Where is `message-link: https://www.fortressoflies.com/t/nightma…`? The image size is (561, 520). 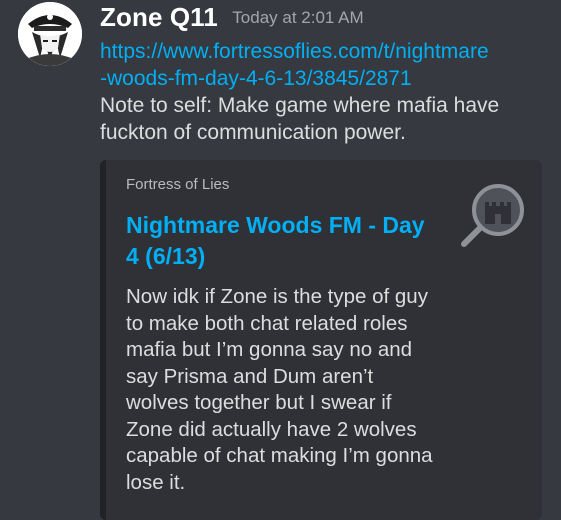
message-link: https://www.fortressoflies.com/t/nightma… is located at coordinates (326, 65).